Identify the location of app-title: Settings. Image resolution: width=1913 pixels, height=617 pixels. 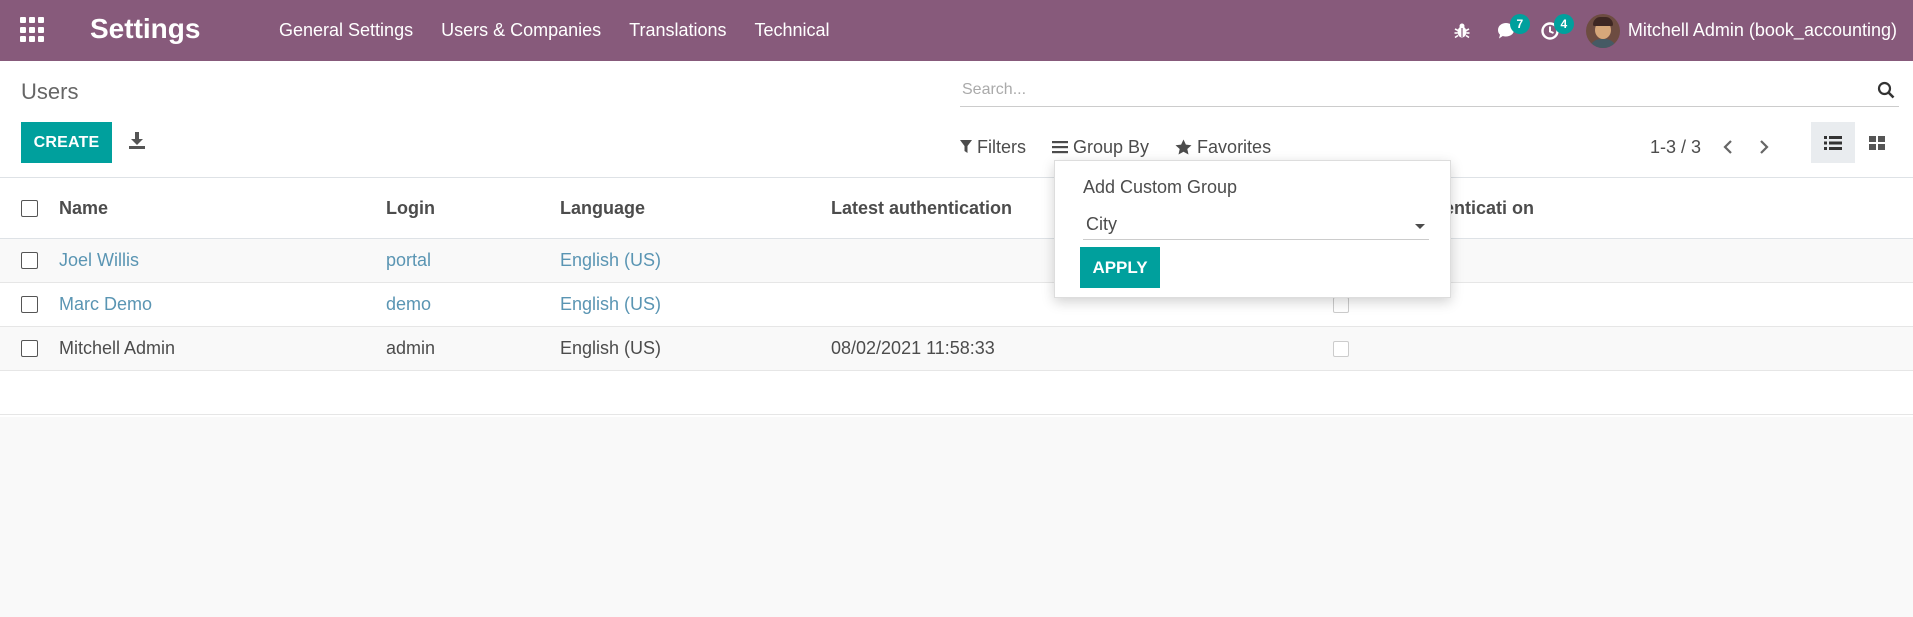
(145, 28).